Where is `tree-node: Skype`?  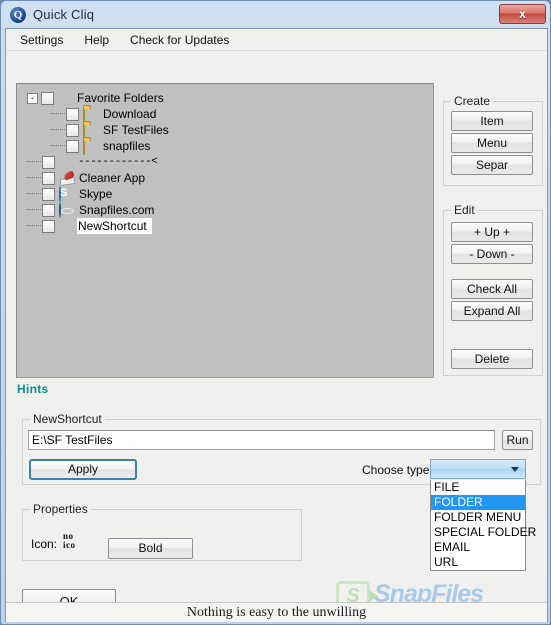 tree-node: Skype is located at coordinates (225, 194).